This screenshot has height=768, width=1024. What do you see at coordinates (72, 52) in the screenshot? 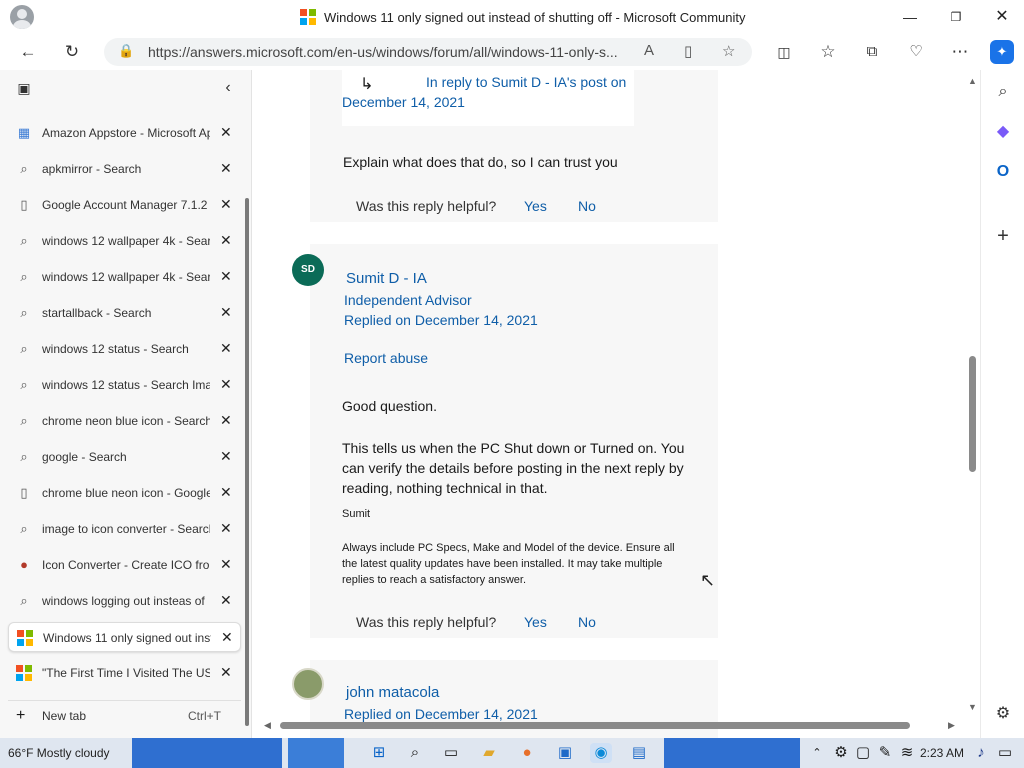
I see `refresh-icon: ↻` at bounding box center [72, 52].